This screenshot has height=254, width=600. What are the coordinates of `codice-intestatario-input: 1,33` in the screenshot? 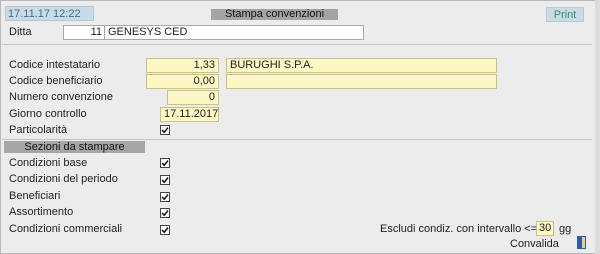 It's located at (182, 65).